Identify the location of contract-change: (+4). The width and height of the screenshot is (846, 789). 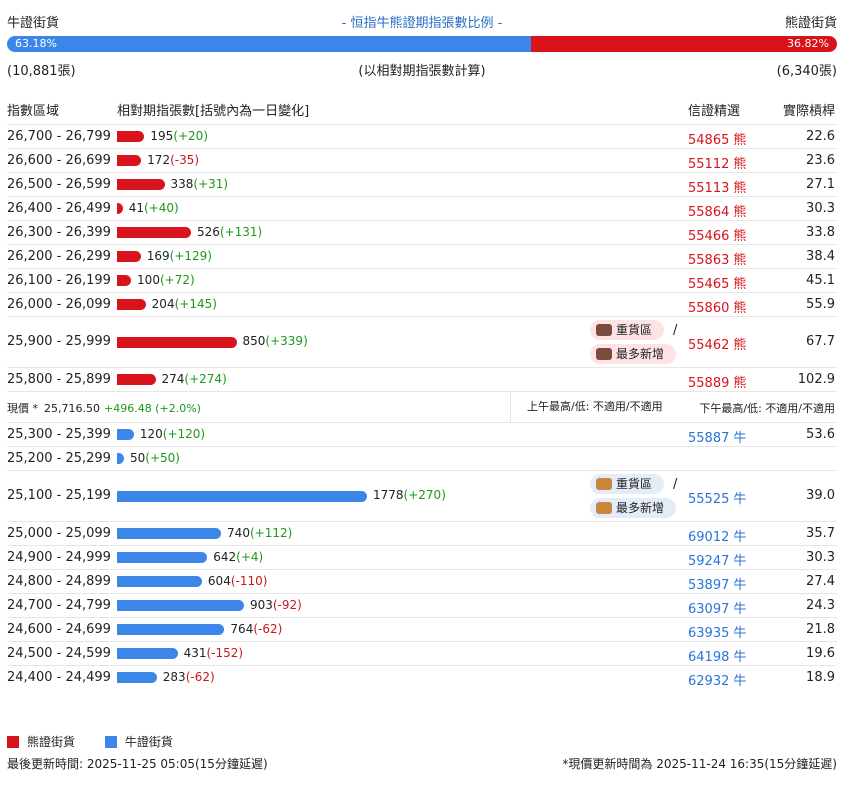
(250, 556).